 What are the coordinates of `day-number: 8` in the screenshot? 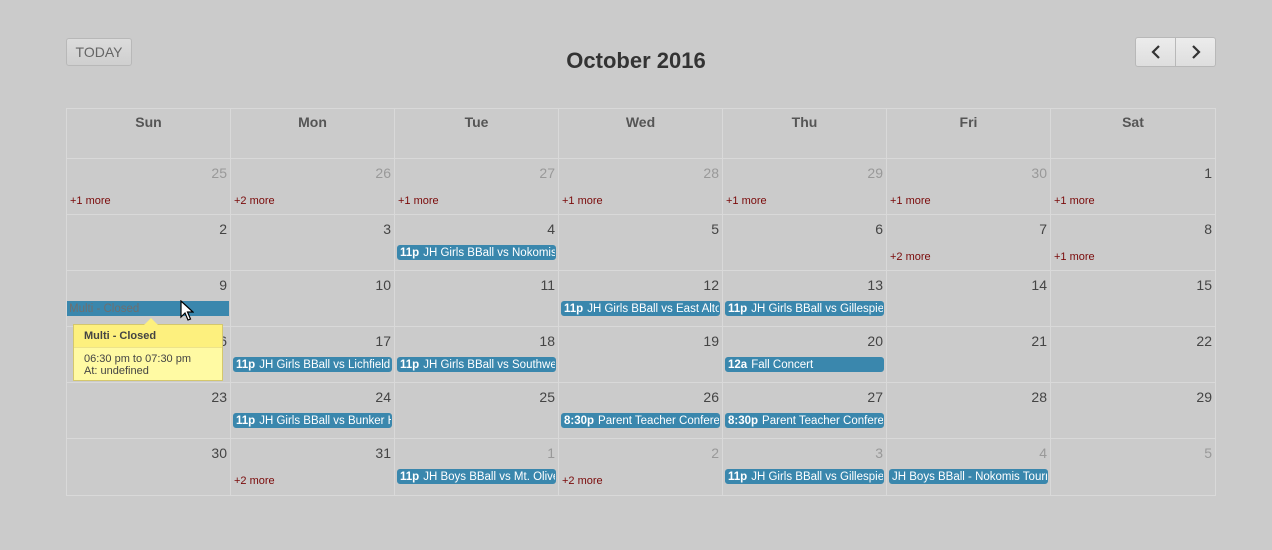 It's located at (1208, 229).